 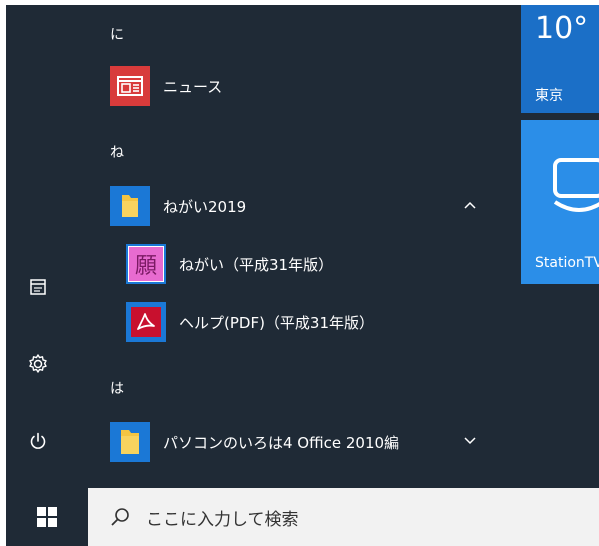 I want to click on negai-app-icon: 願, so click(x=146, y=264).